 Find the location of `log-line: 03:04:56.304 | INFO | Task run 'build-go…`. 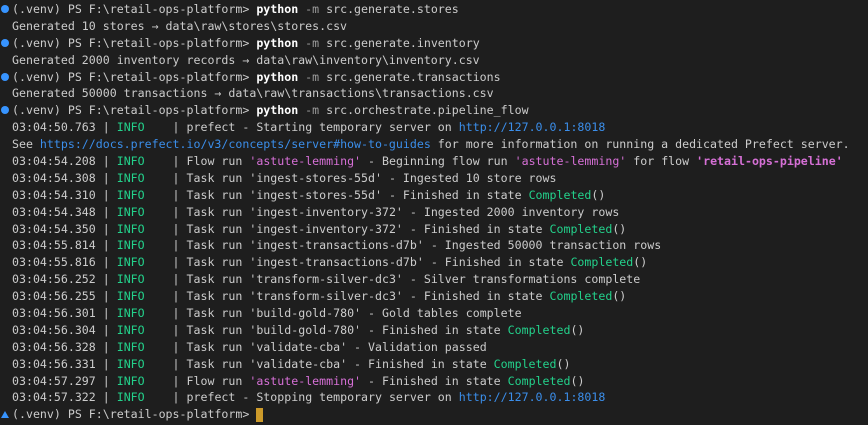

log-line: 03:04:56.304 | INFO | Task run 'build-go… is located at coordinates (434, 330).